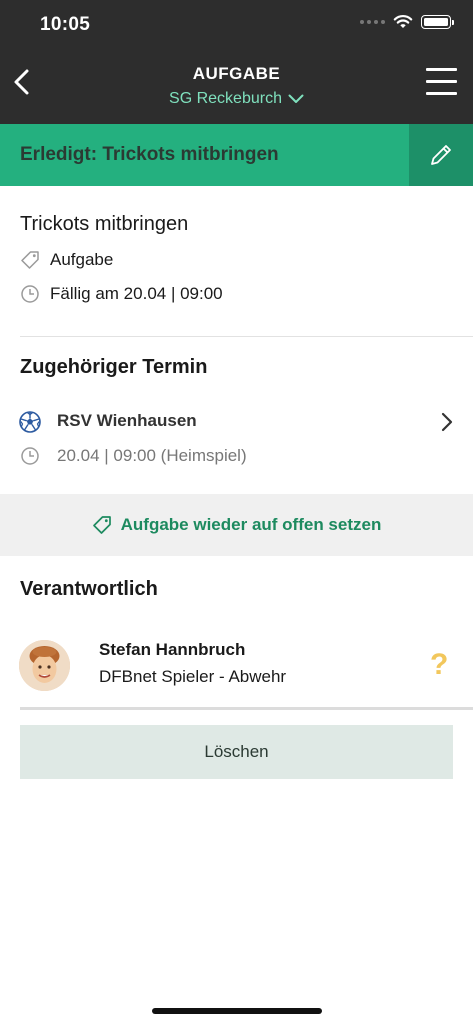 The height and width of the screenshot is (1024, 473). I want to click on related-event-heading: Zugehöriger Termin, so click(114, 367).